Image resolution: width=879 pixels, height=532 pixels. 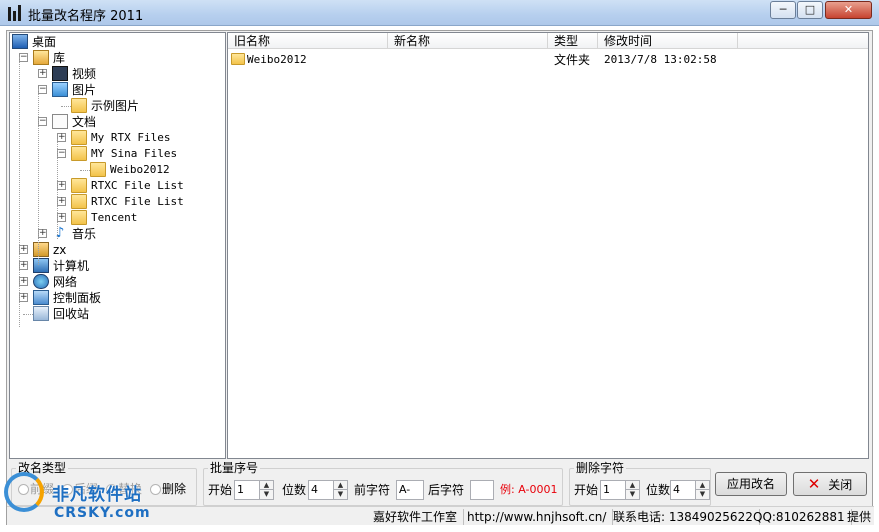 I want to click on batch-digits-label: 位数, so click(x=294, y=490).